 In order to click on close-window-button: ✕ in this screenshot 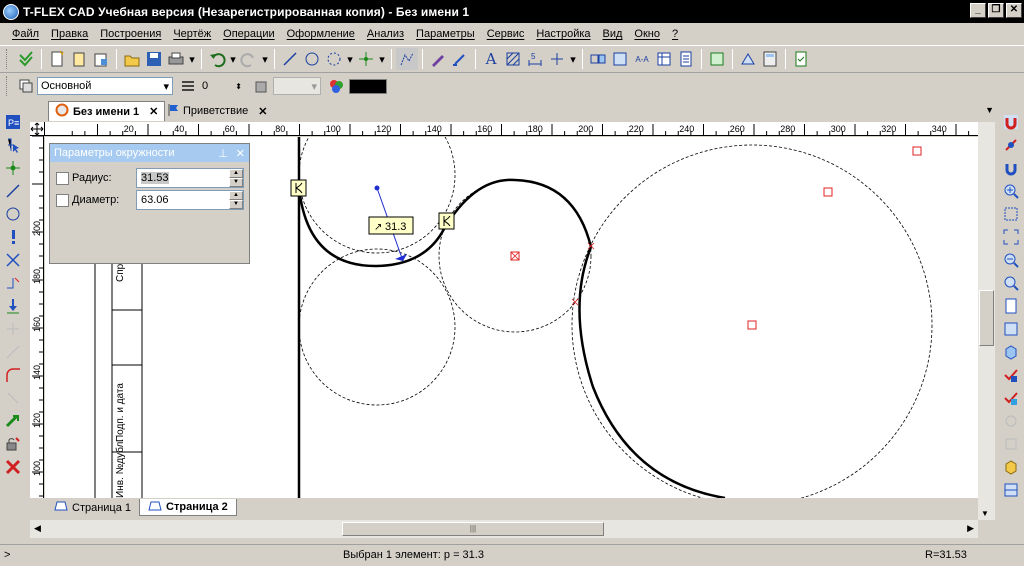, I will do `click(1014, 10)`.